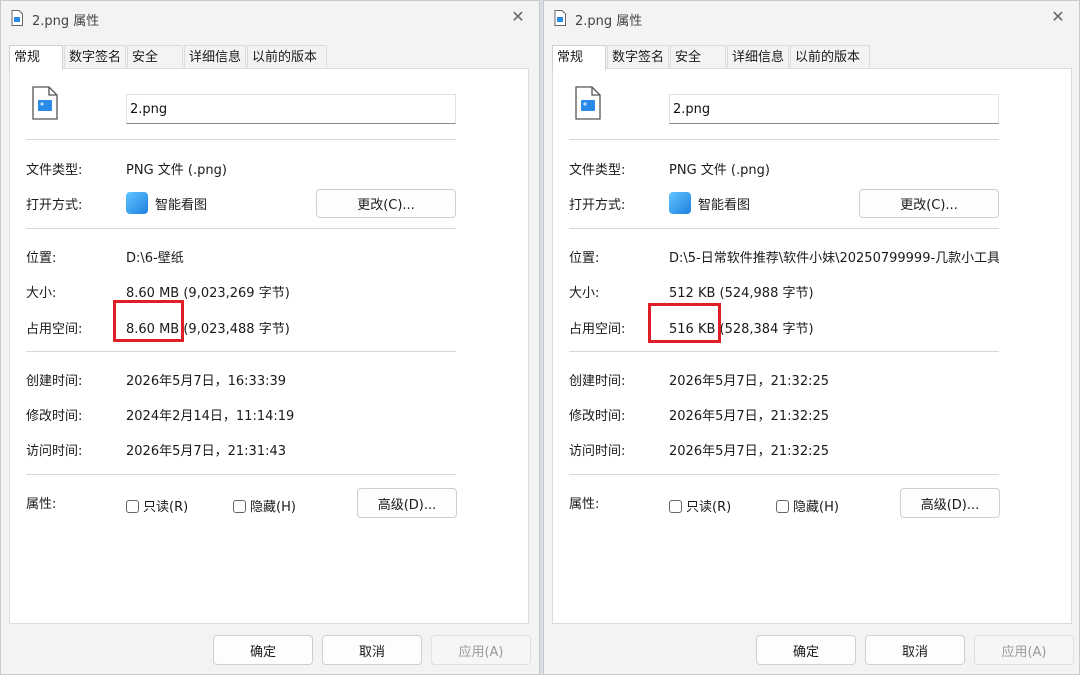 The height and width of the screenshot is (675, 1080). Describe the element at coordinates (834, 258) in the screenshot. I see `location-value: D:\5-日常软件推荐\软件小妹\20250799999-几款小工具` at that location.